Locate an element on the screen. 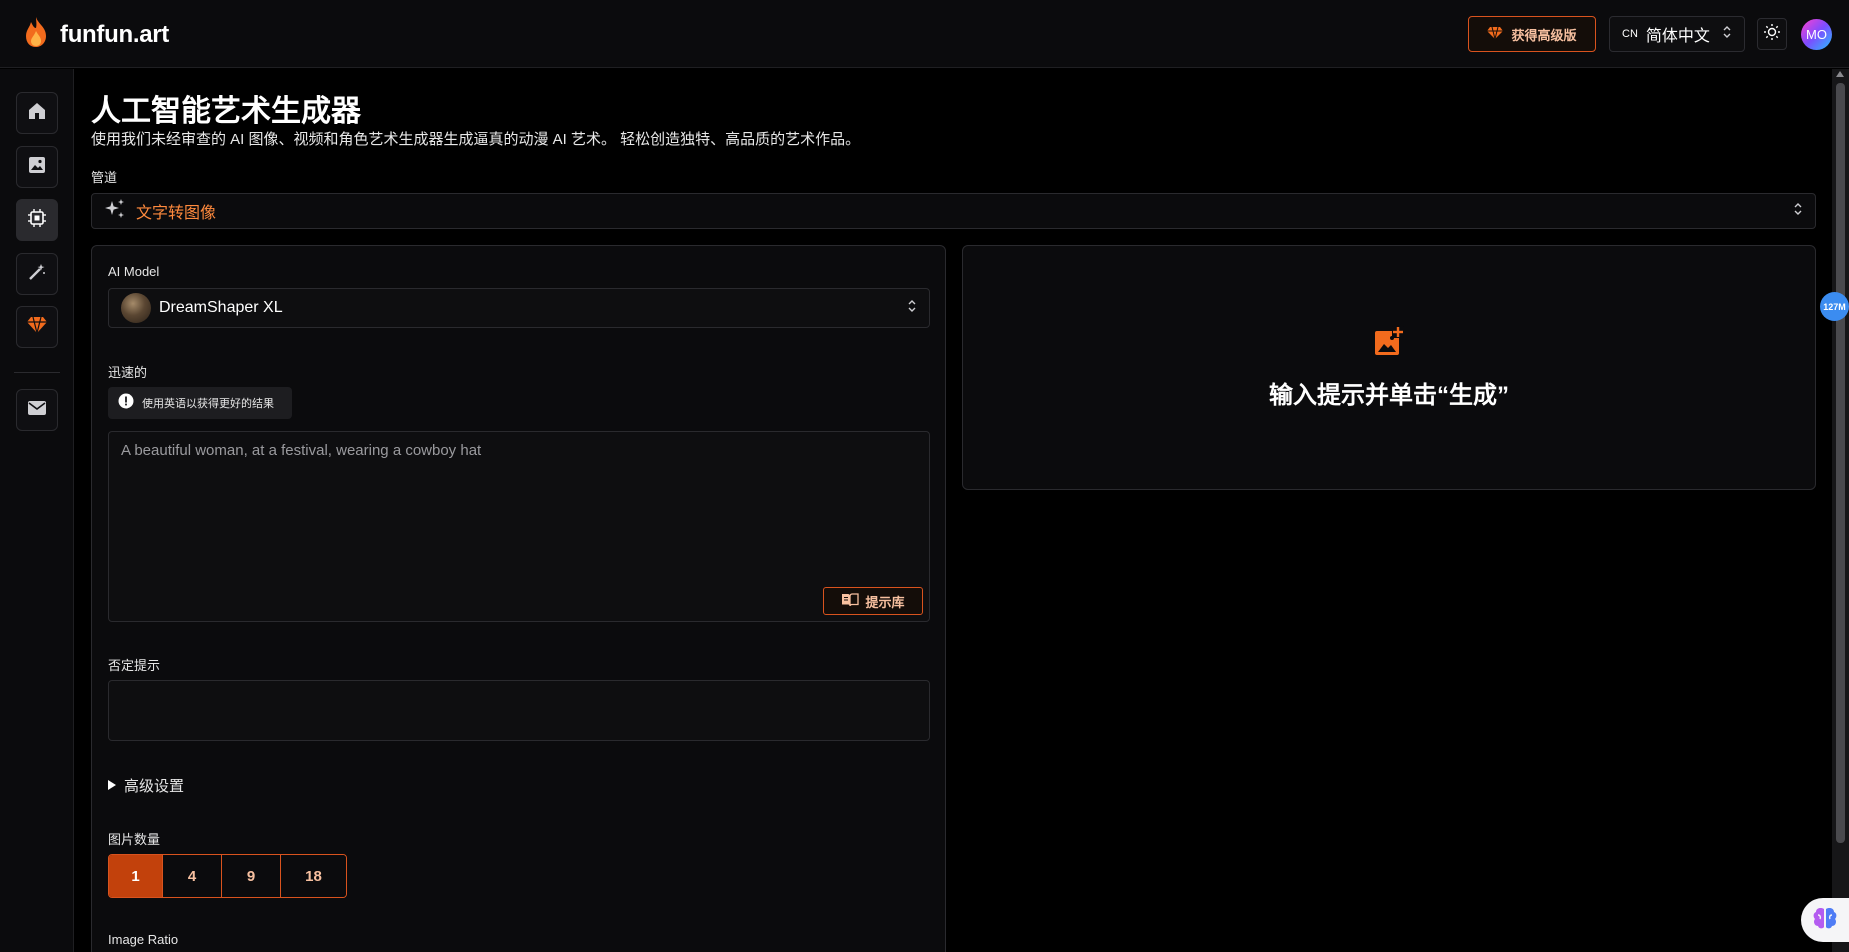  flame-icon is located at coordinates (36, 34).